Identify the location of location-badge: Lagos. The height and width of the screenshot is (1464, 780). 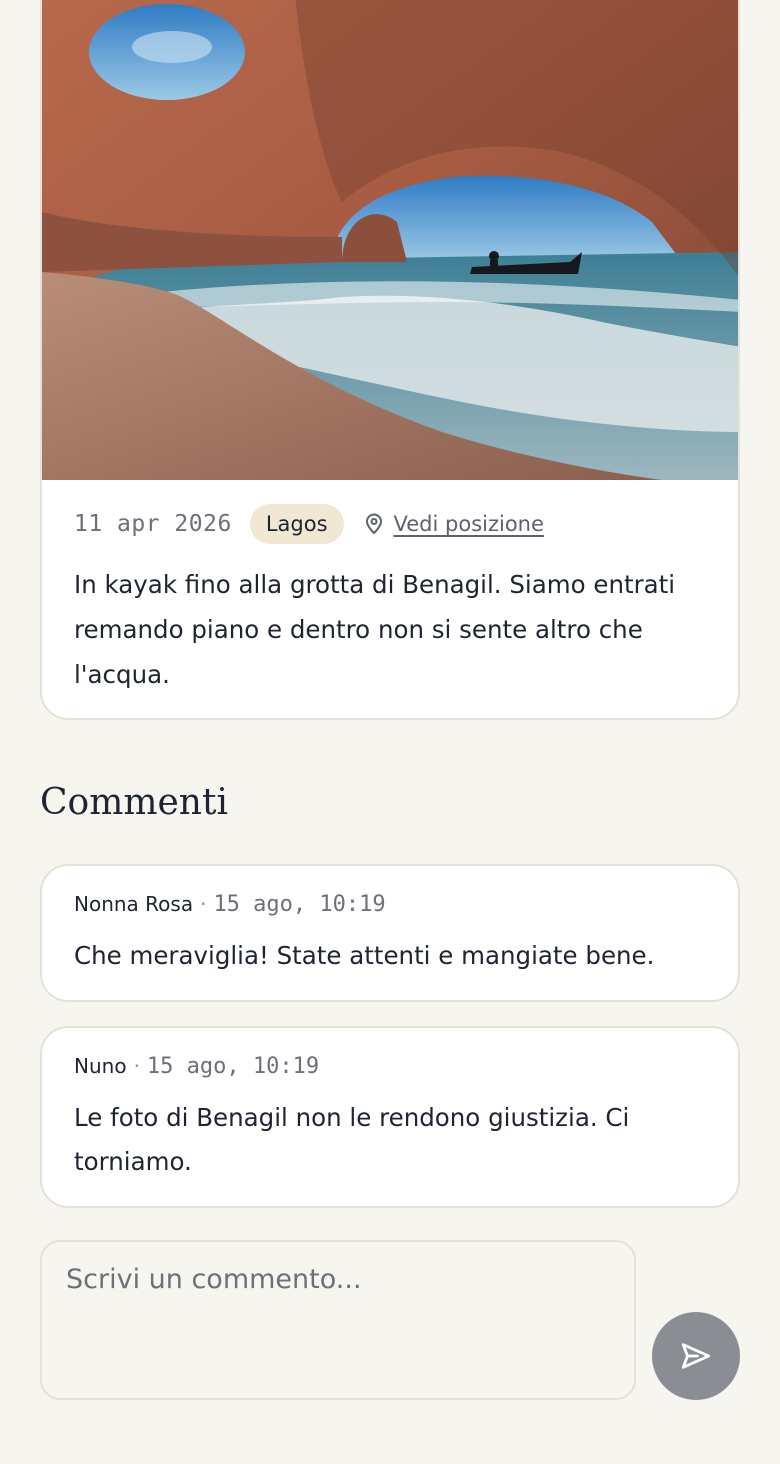
(296, 524).